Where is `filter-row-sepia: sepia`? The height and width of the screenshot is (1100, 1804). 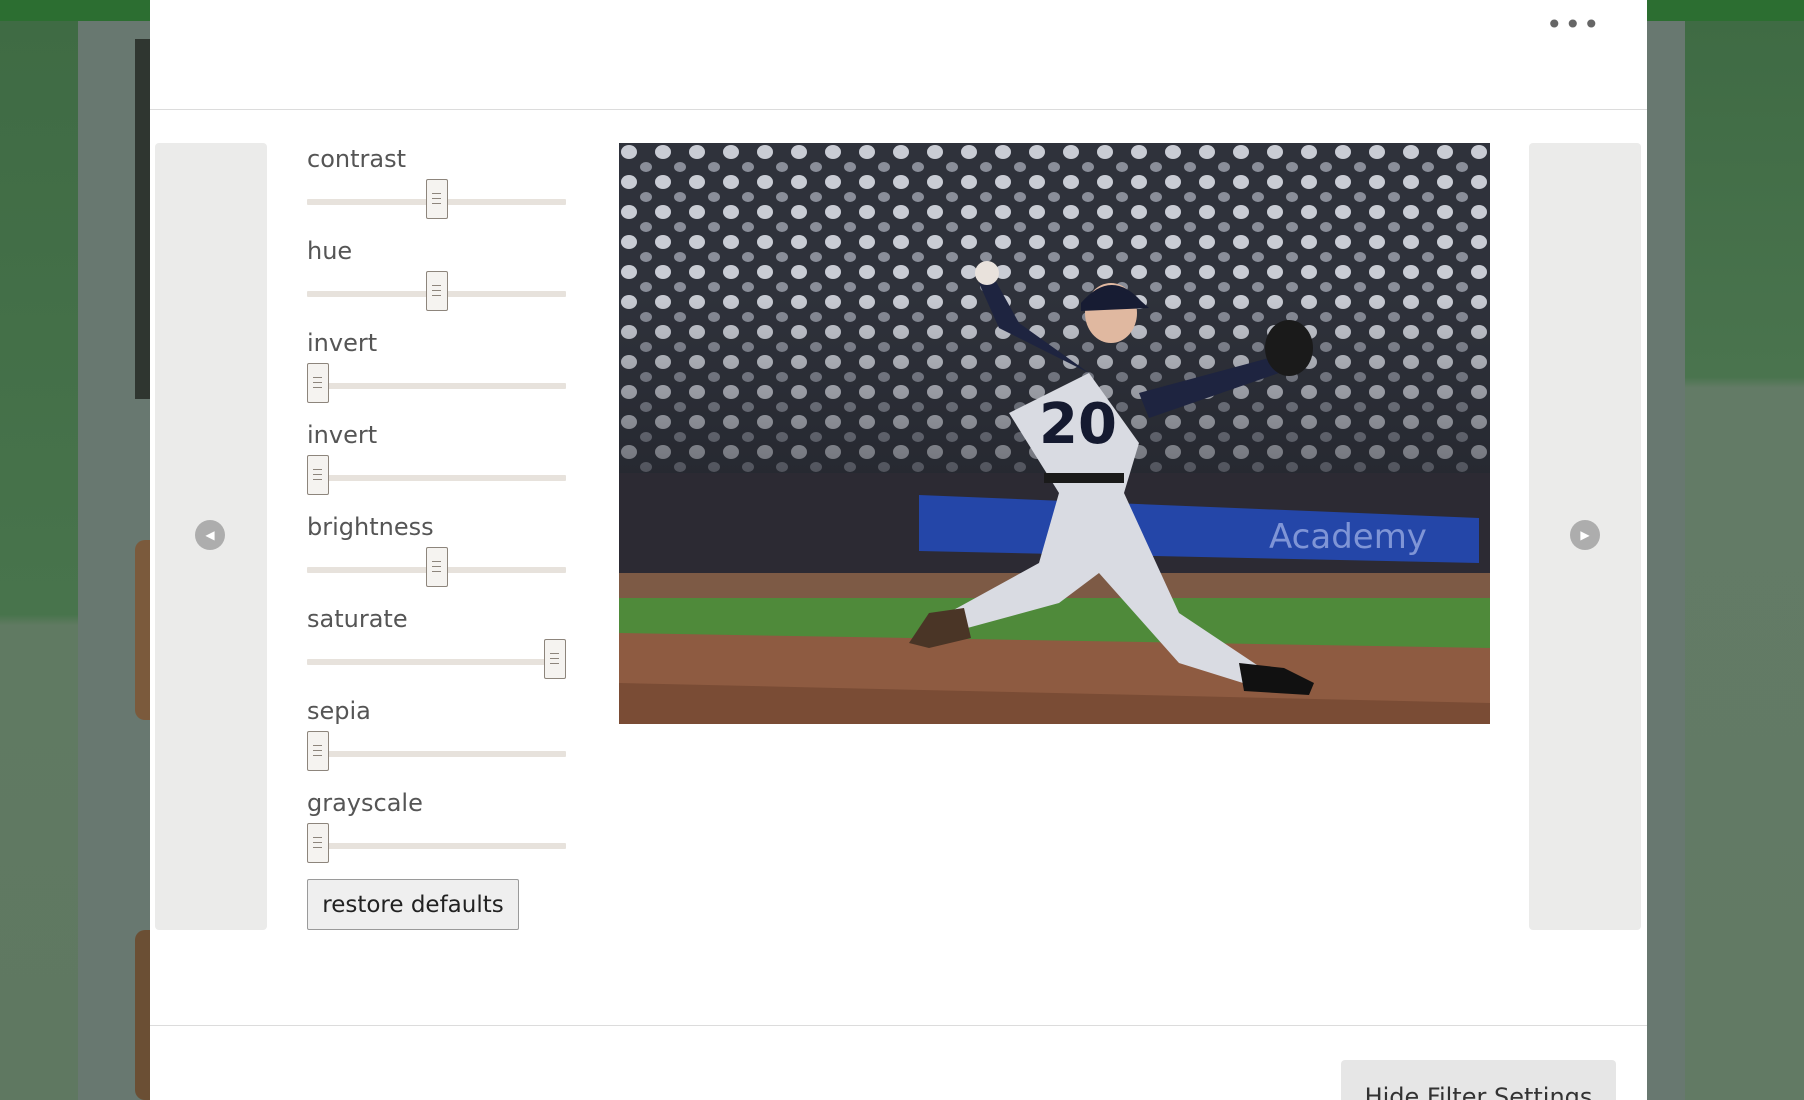
filter-row-sepia: sepia is located at coordinates (437, 741).